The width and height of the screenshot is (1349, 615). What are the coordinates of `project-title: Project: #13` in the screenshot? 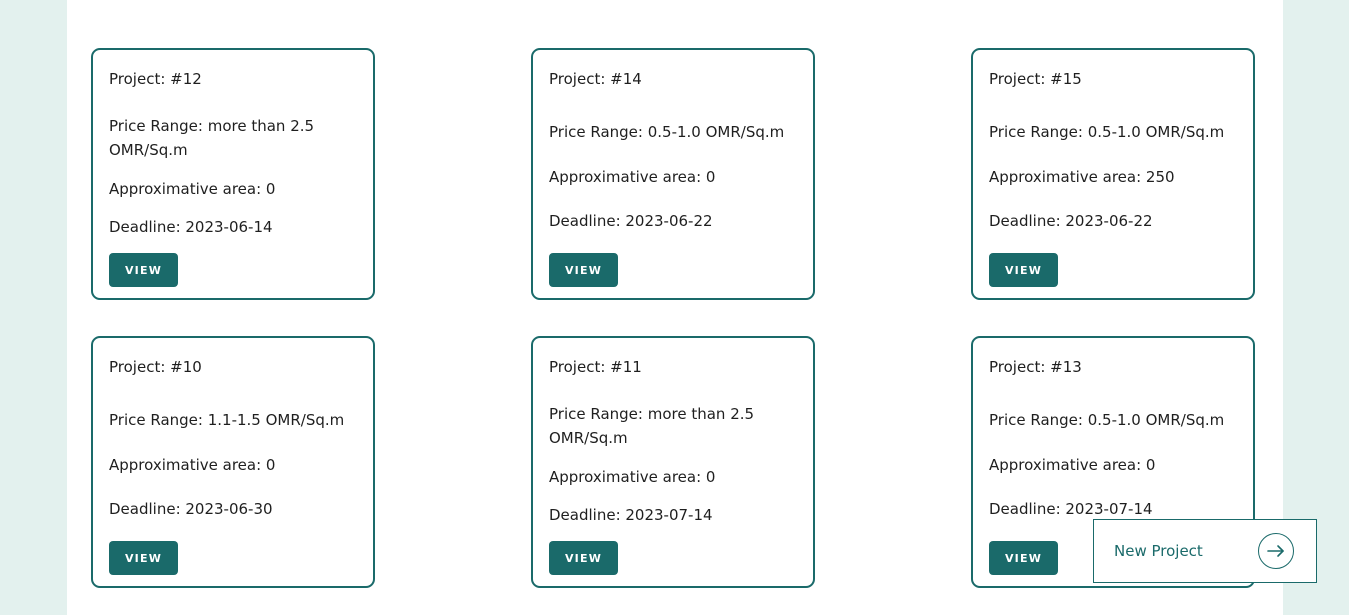 It's located at (1035, 367).